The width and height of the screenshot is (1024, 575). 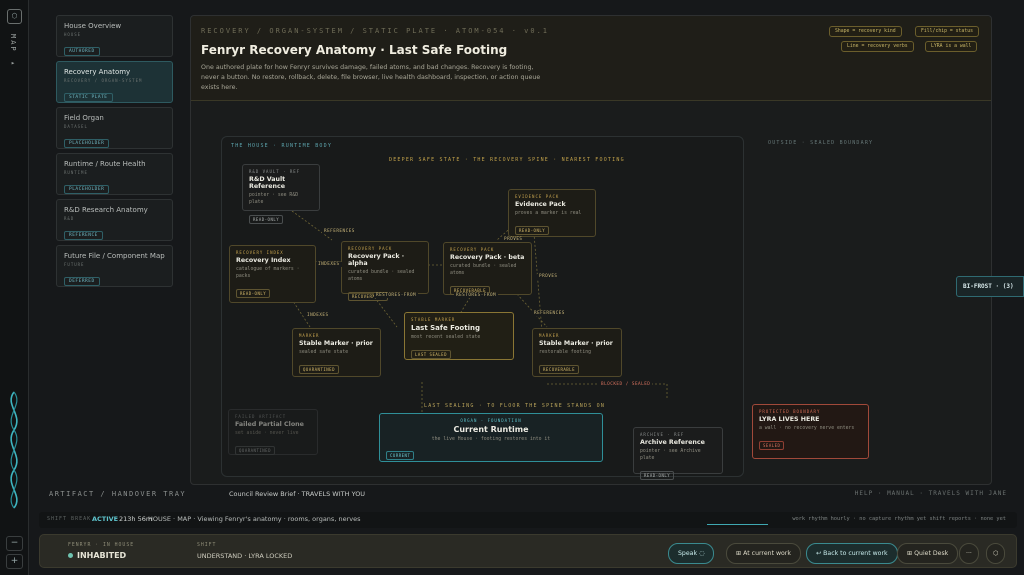 I want to click on hexagon-logo-icon: ⬡, so click(x=14, y=16).